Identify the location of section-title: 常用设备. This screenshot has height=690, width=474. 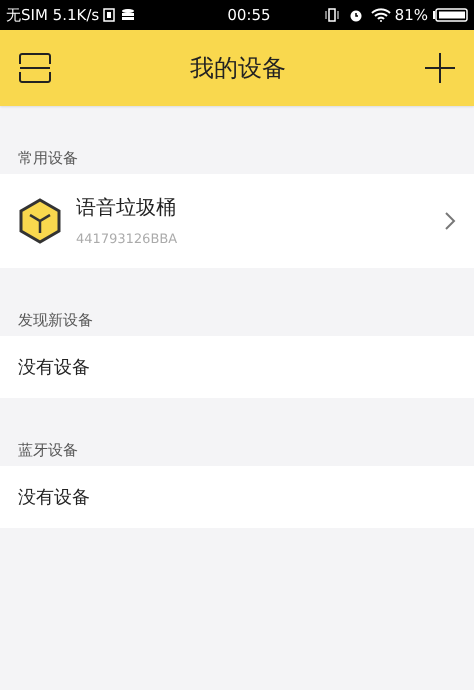
(48, 158).